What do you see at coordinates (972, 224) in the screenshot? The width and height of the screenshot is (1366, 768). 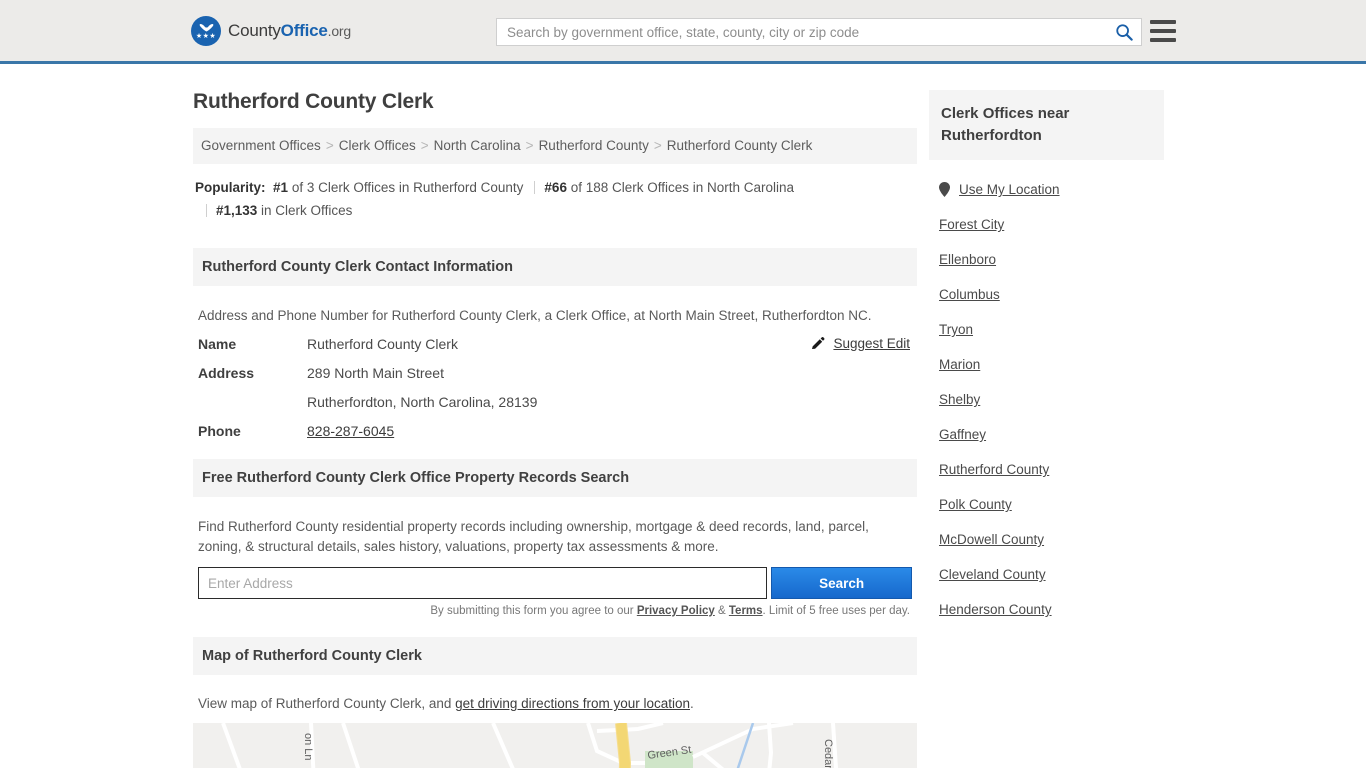 I see `sidebar-label: Forest City` at bounding box center [972, 224].